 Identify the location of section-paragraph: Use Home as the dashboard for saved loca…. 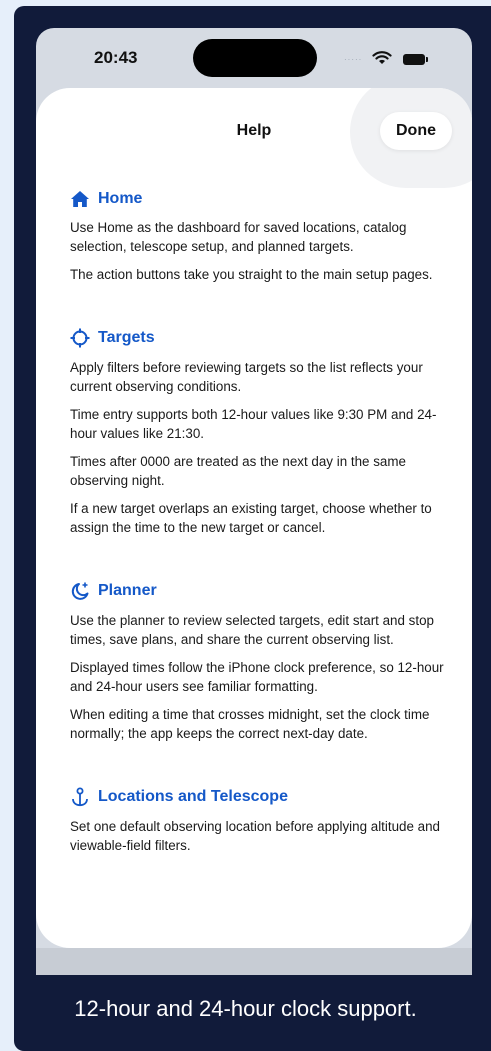
(238, 237).